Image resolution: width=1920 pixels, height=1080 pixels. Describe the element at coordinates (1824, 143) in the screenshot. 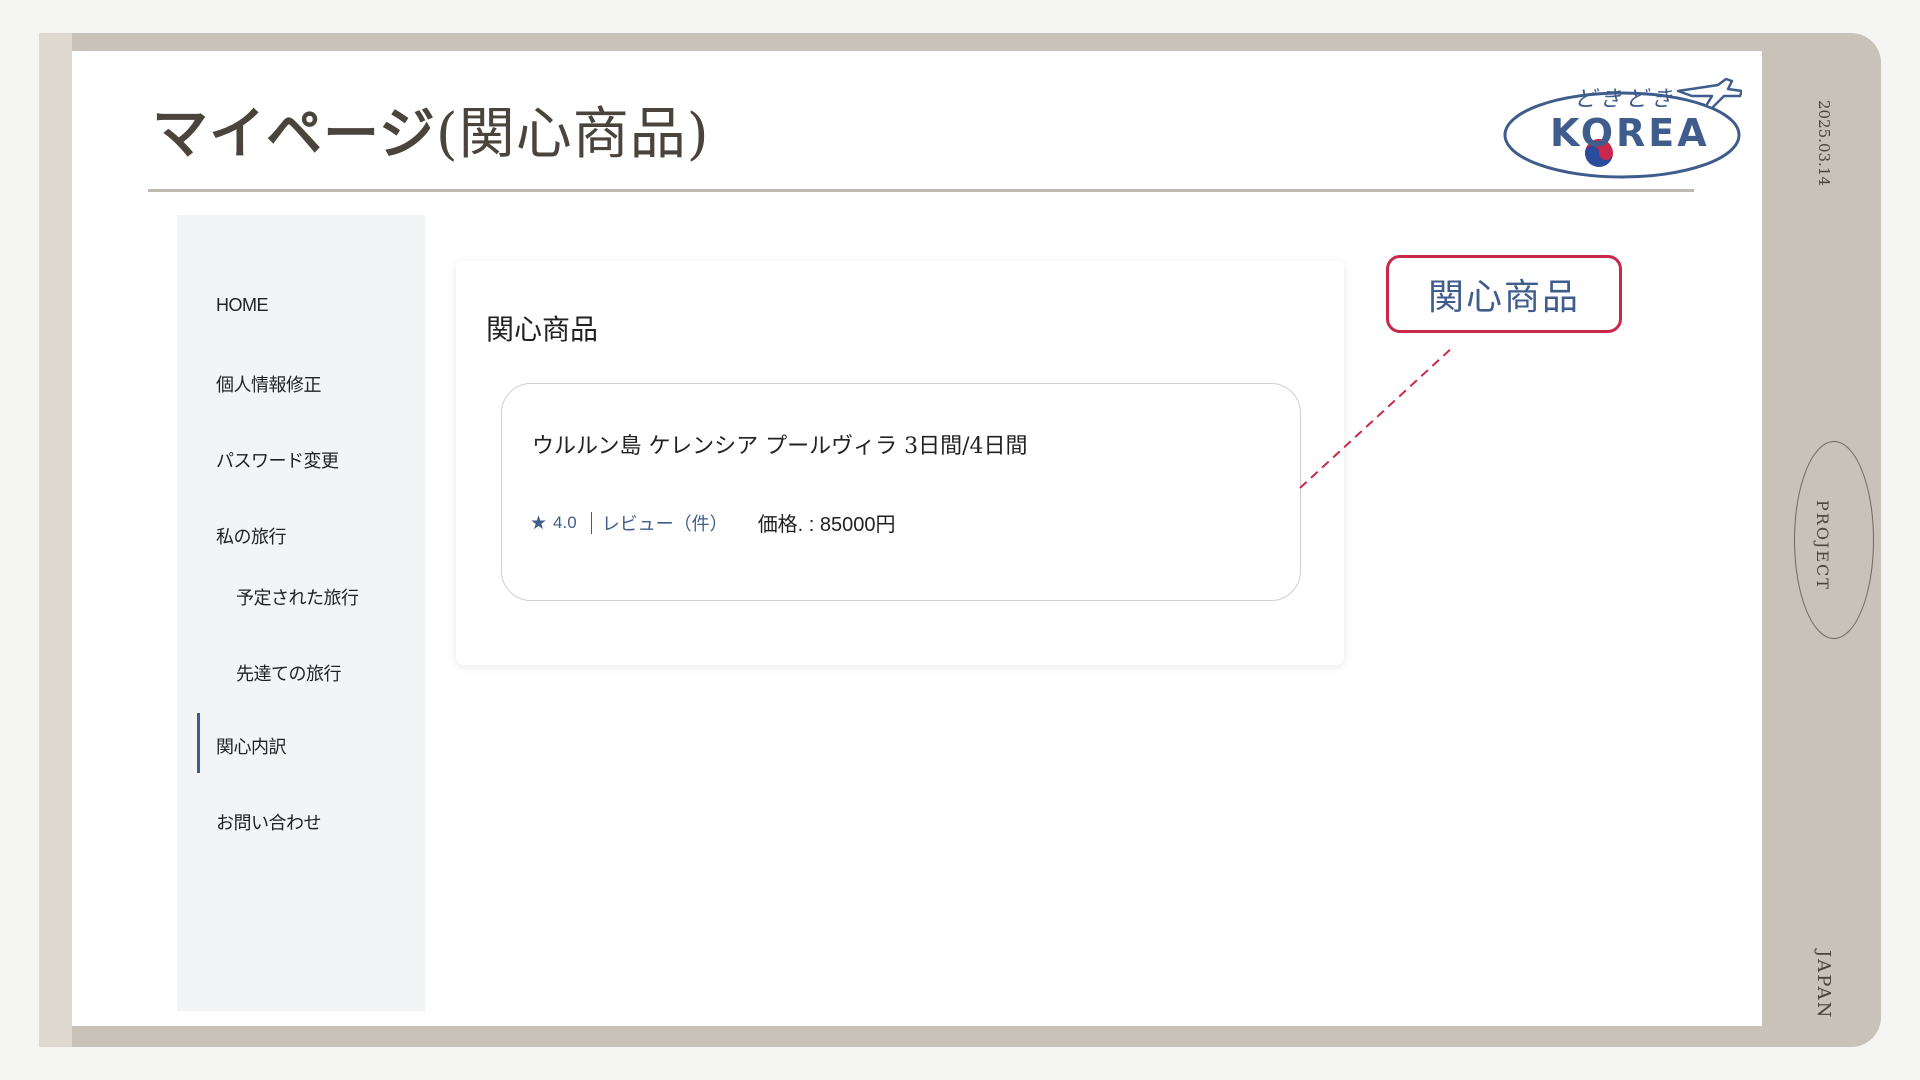

I see `slide-date: 2025.03.14` at that location.